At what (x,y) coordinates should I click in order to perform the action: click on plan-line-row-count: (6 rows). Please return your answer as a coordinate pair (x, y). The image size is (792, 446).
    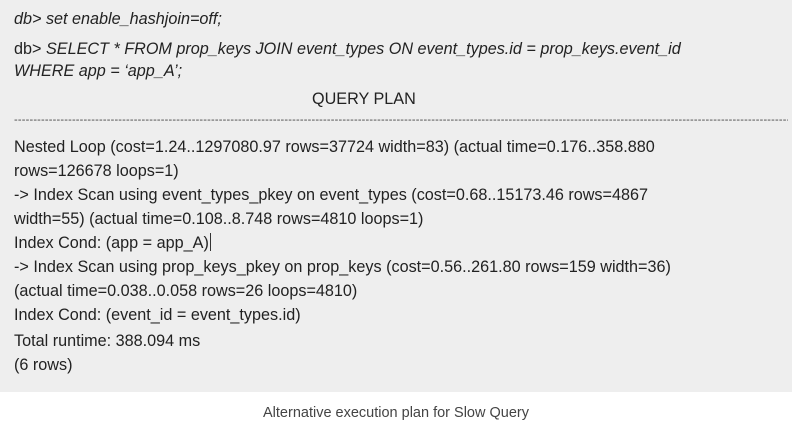
    Looking at the image, I should click on (43, 365).